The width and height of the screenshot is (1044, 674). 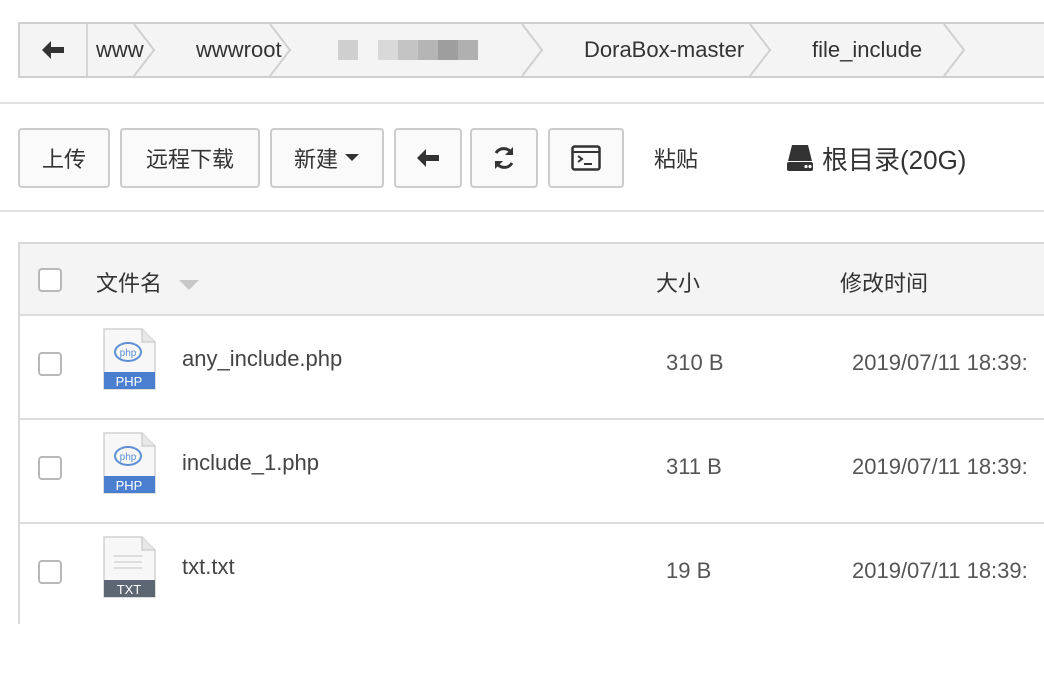 I want to click on file-size: 311 B, so click(x=694, y=466).